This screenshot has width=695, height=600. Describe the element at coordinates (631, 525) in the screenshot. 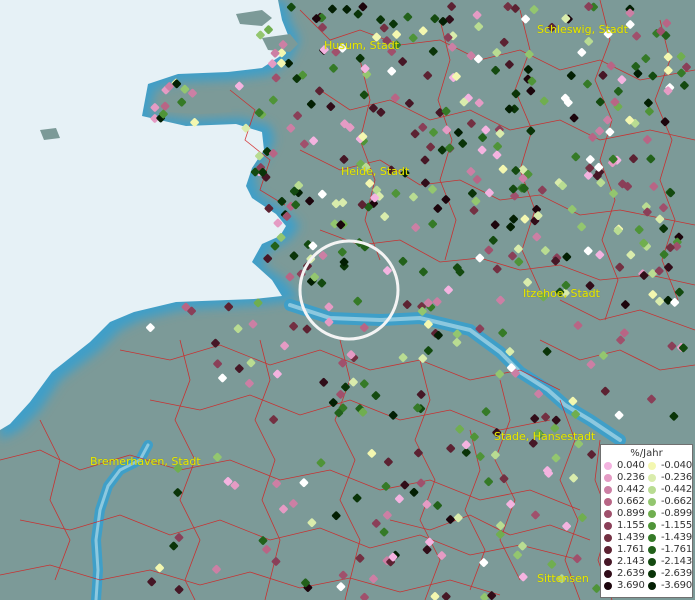

I see `legend-positive-label: 1.155` at that location.